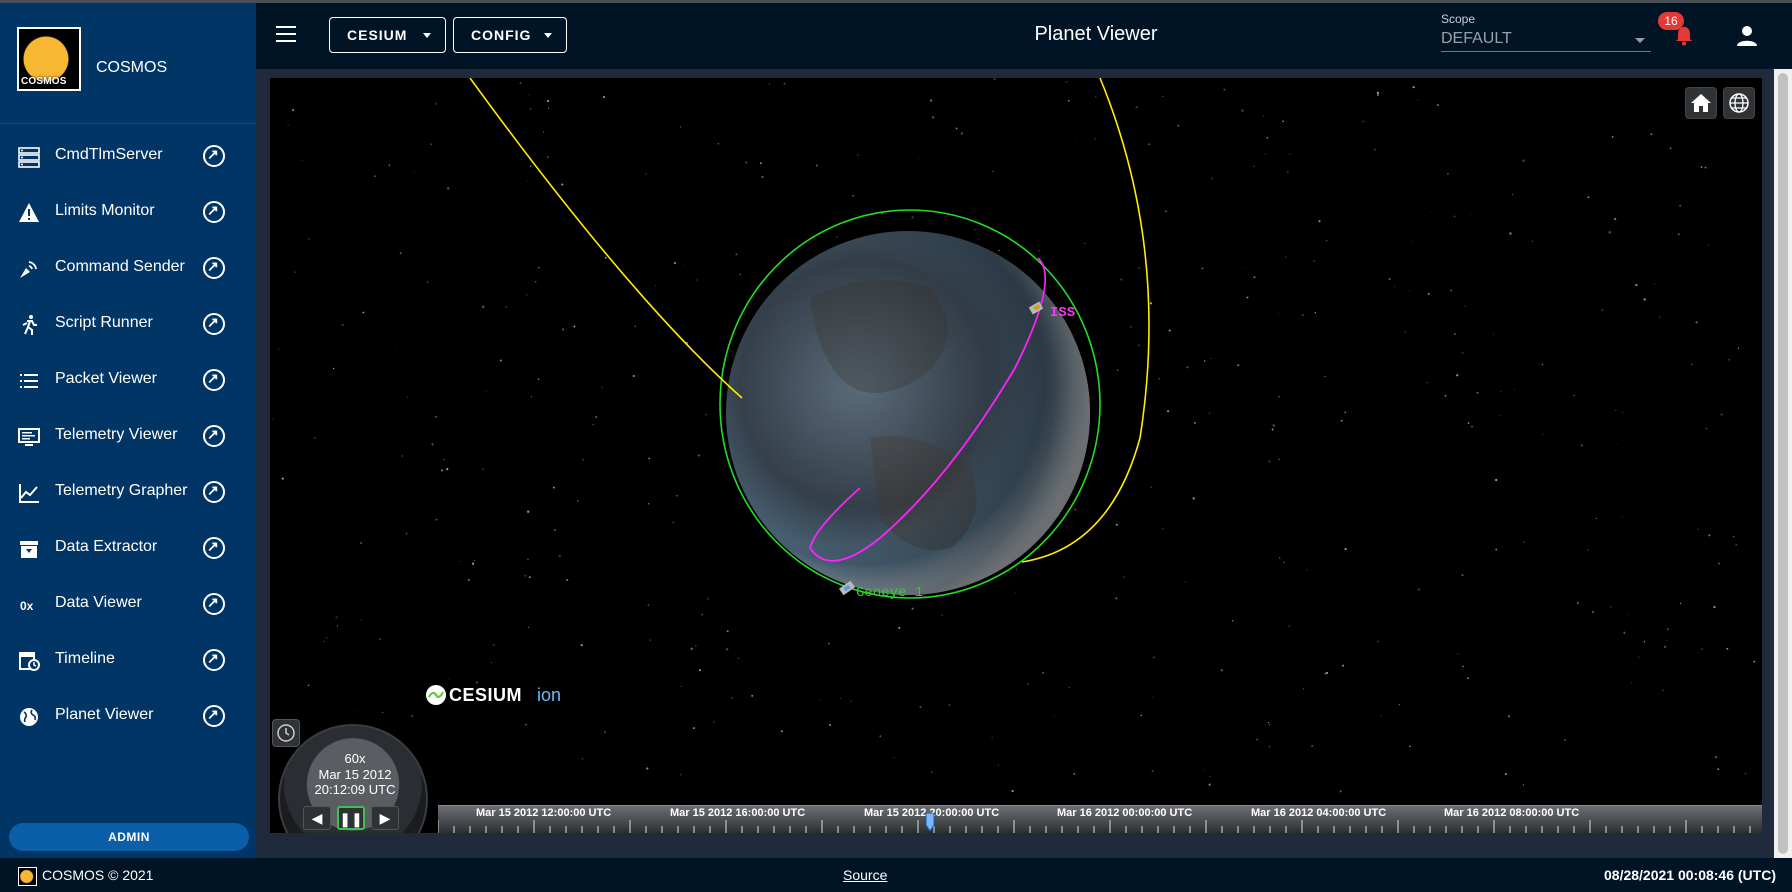  I want to click on footer-datetime: 08/28/2021 00:08:46 (UTC), so click(1690, 875).